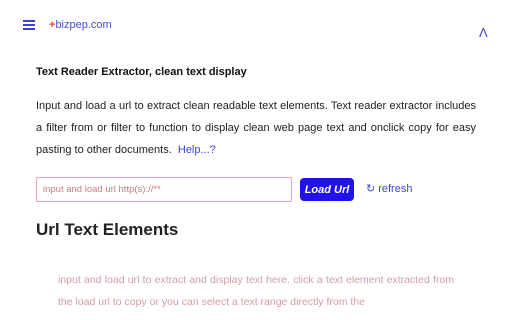 This screenshot has width=512, height=320. Describe the element at coordinates (256, 22) in the screenshot. I see `top-bar: +bizpep.com Λ` at that location.